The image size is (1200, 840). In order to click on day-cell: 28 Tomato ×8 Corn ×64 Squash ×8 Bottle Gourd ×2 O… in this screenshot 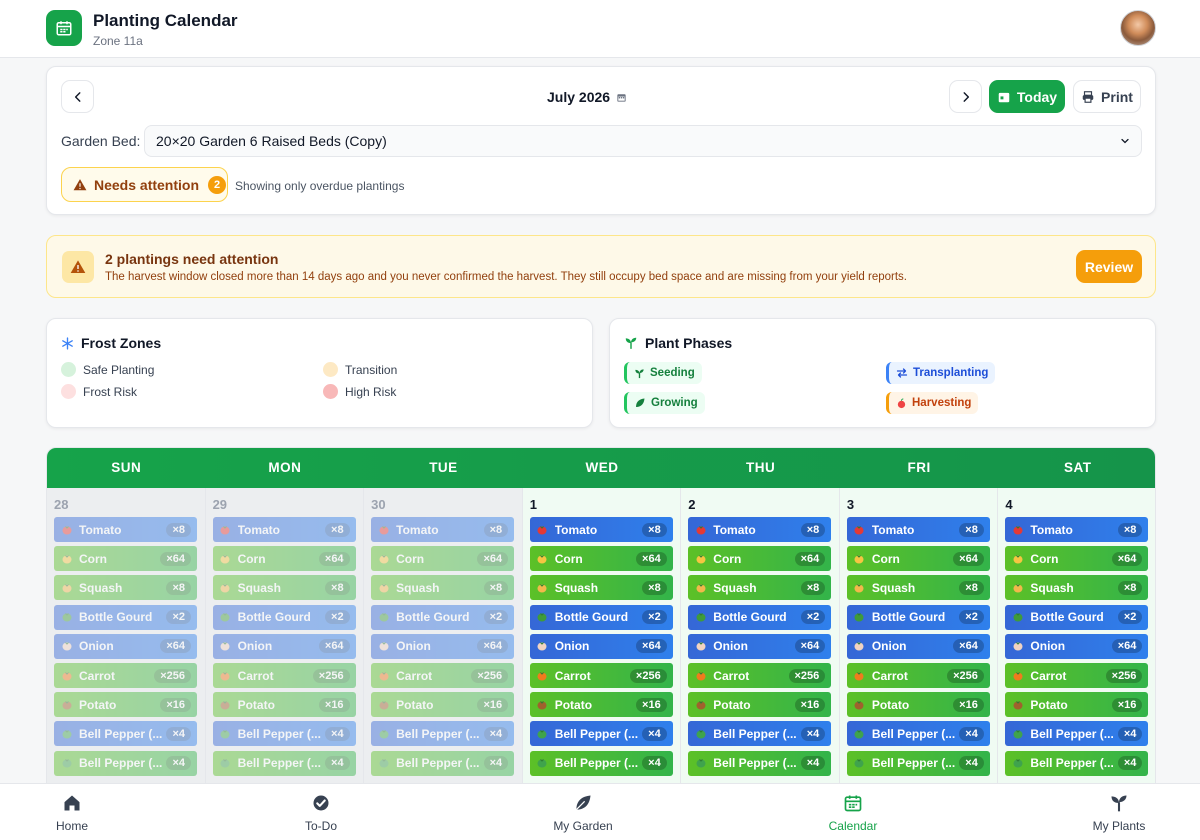, I will do `click(126, 637)`.